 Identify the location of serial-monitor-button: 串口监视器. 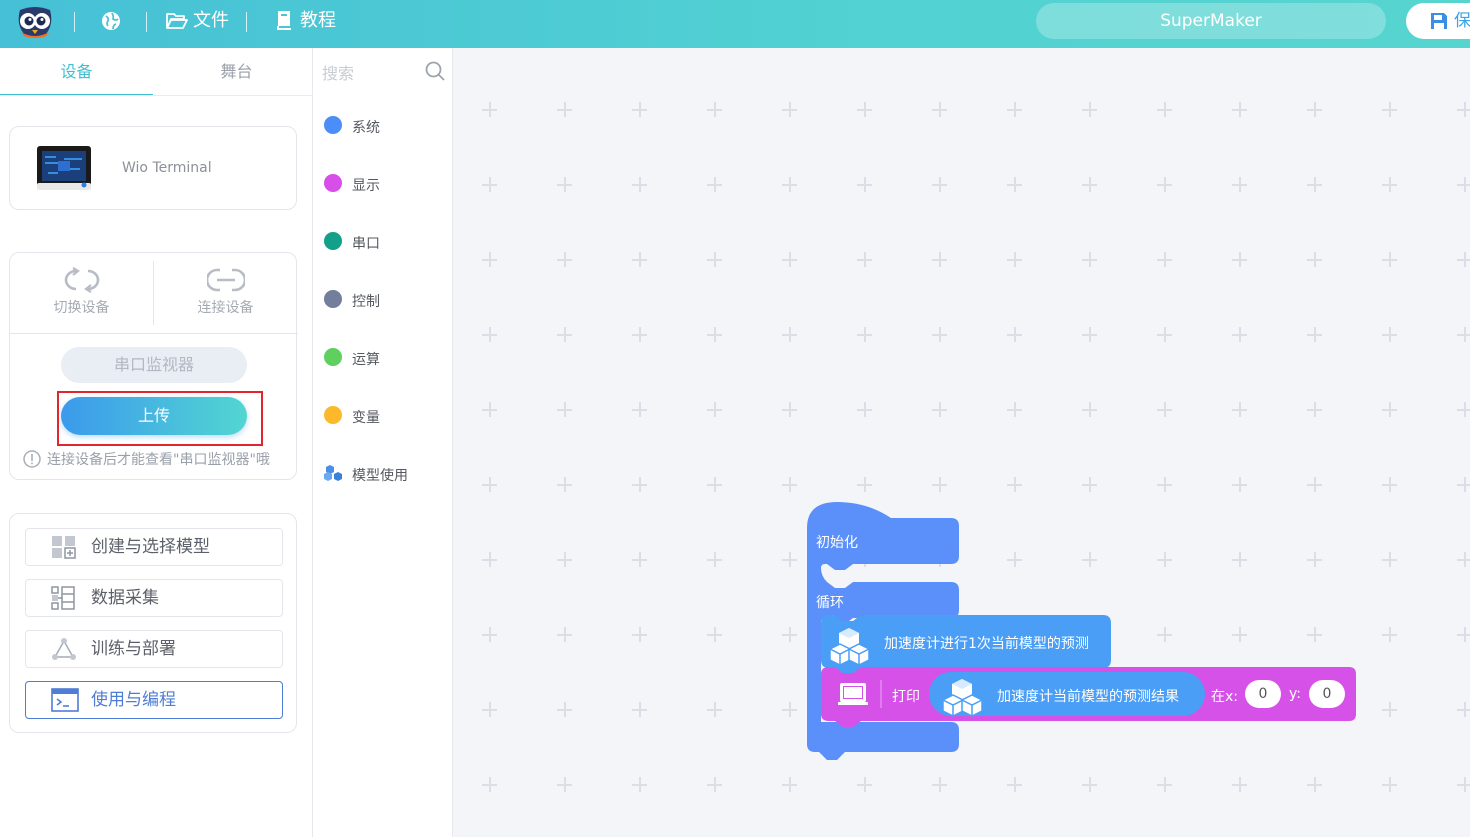
(154, 365).